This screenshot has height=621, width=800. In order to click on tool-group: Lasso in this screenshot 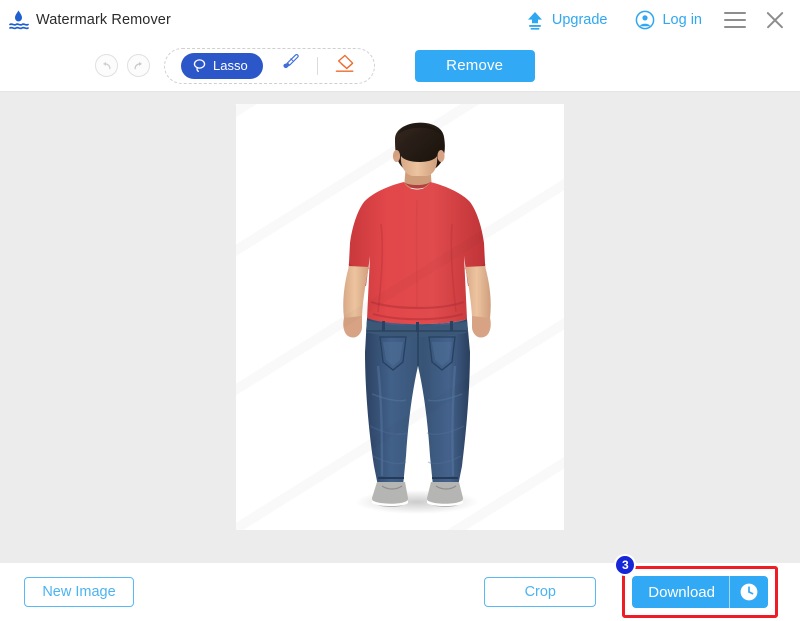, I will do `click(269, 65)`.